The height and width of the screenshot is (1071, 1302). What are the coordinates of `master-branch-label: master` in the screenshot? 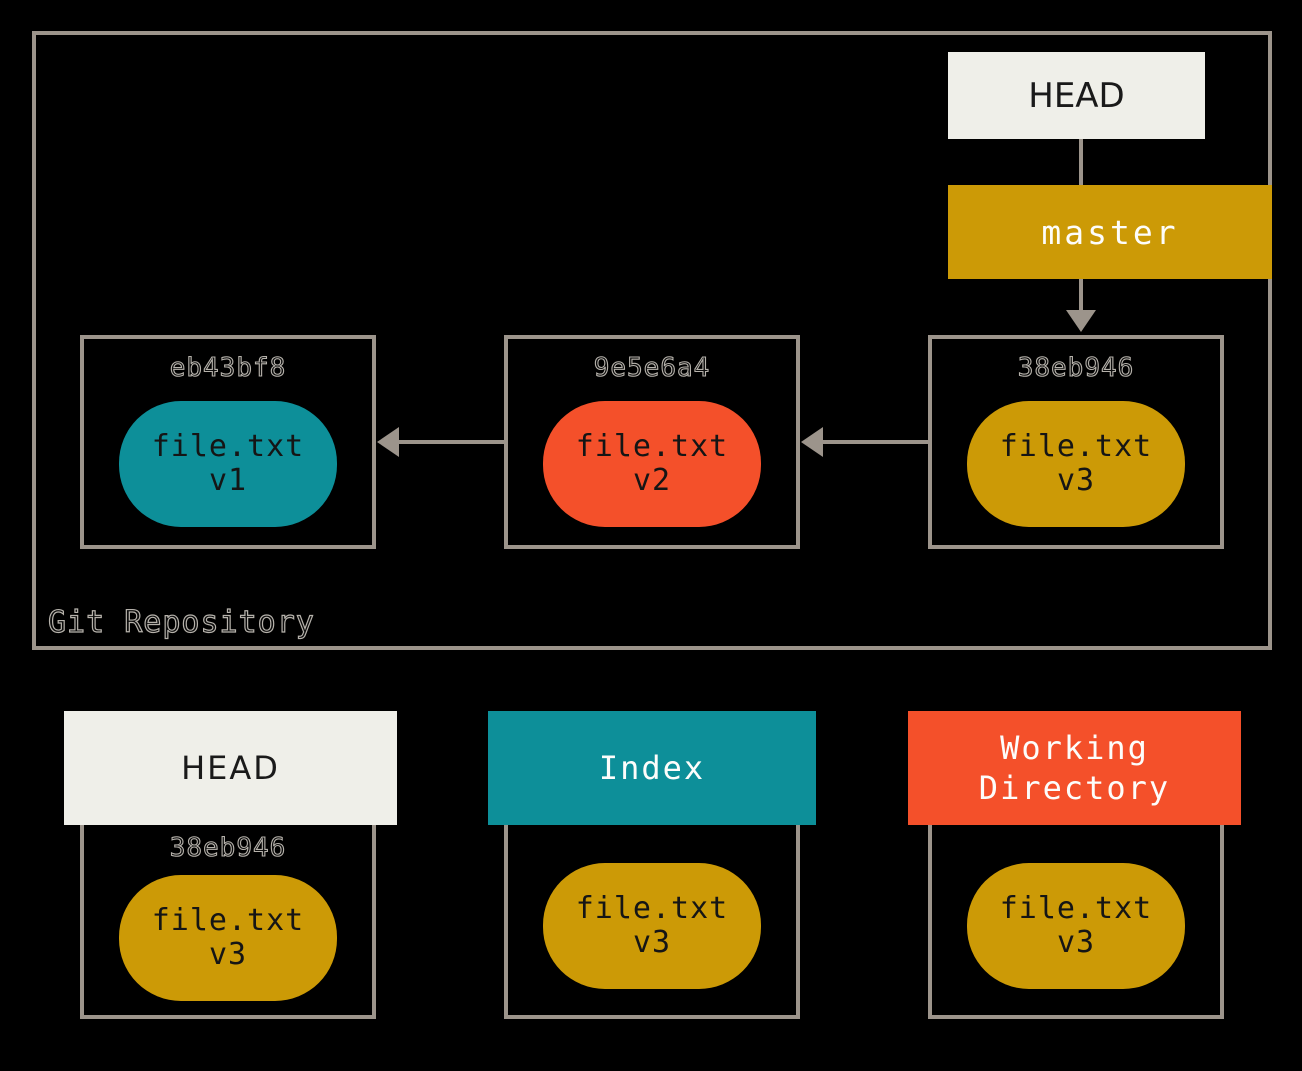 It's located at (1110, 232).